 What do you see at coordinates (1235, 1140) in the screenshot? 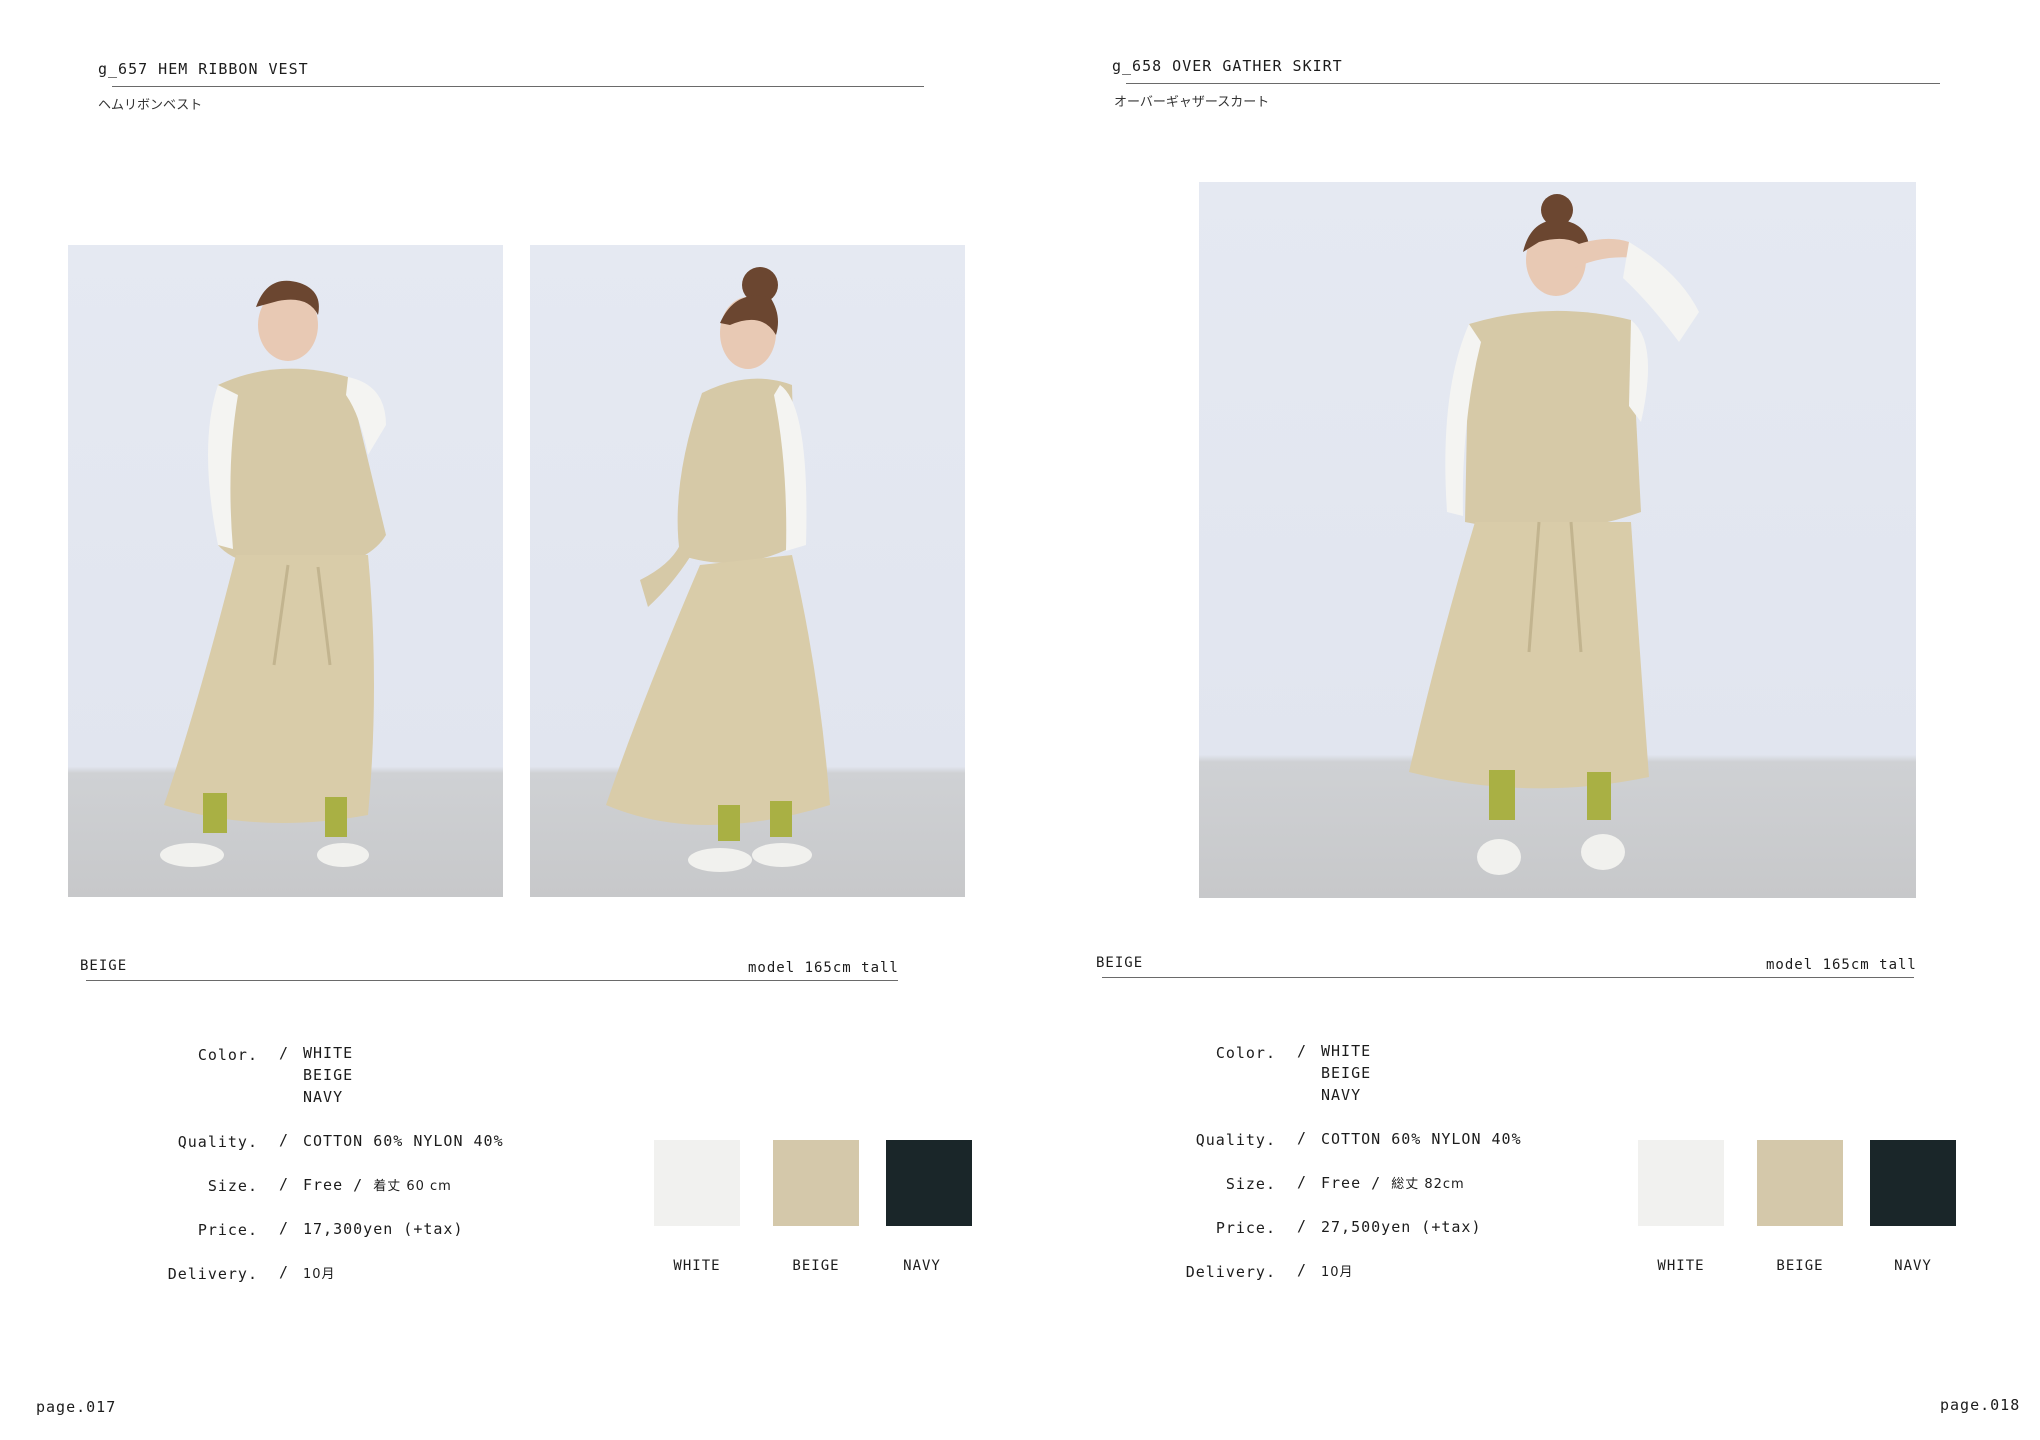
I see `spec-quality-key-right: Quality.` at bounding box center [1235, 1140].